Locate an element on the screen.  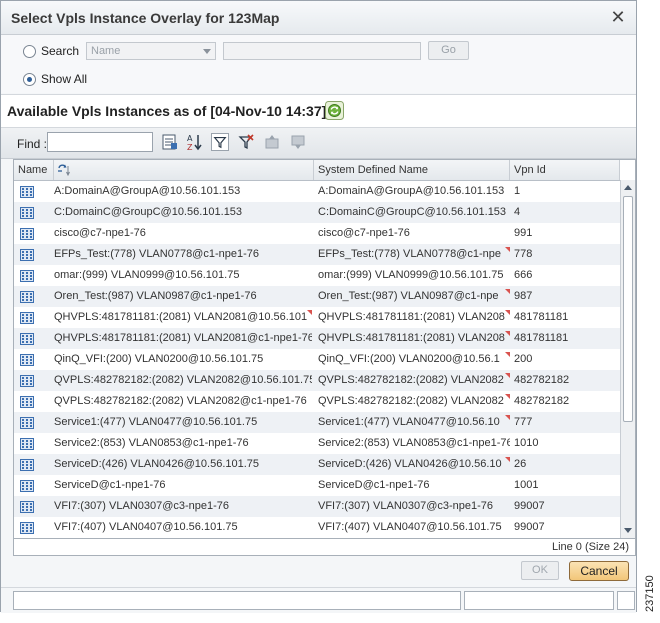
cell-system-name: EFPs_Test:(778) VLAN0778@c1-npe is located at coordinates (409, 254).